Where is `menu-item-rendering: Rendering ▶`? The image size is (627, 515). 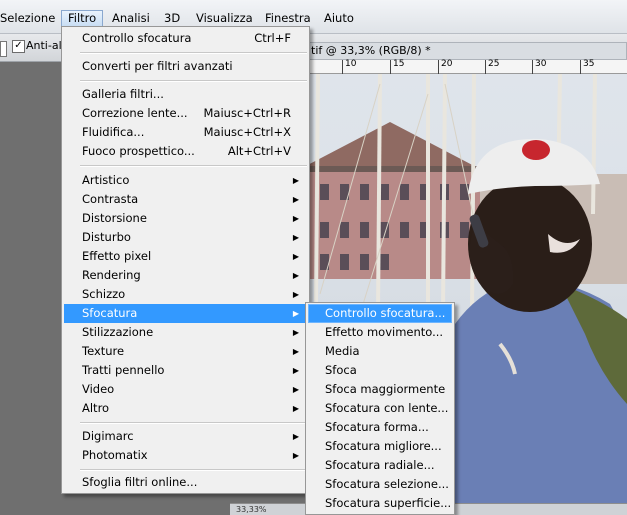 menu-item-rendering: Rendering ▶ is located at coordinates (185, 275).